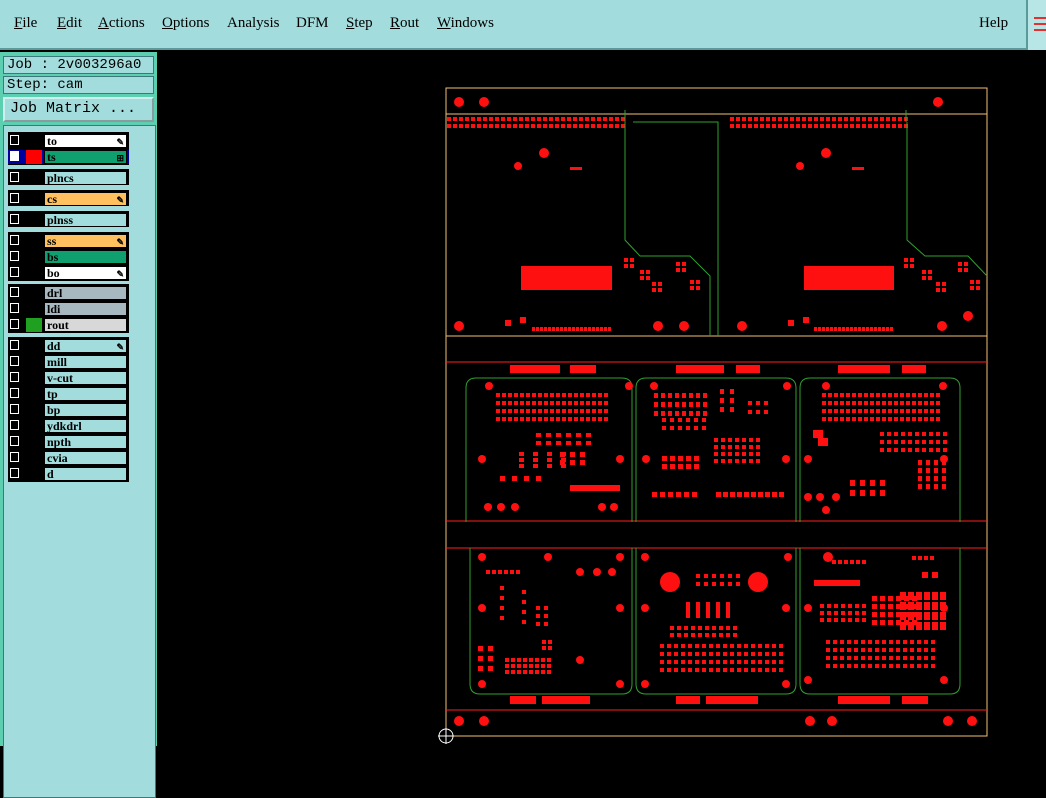  Describe the element at coordinates (85, 458) in the screenshot. I see `layer-name: cvia` at that location.